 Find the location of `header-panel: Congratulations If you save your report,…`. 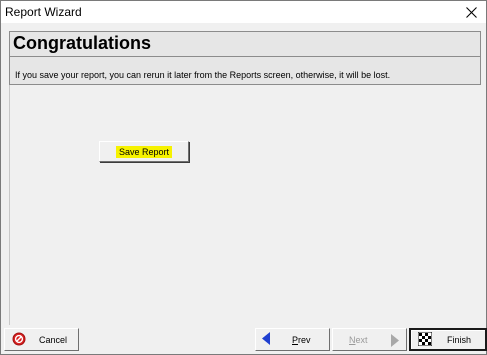

header-panel: Congratulations If you save your report,… is located at coordinates (245, 58).